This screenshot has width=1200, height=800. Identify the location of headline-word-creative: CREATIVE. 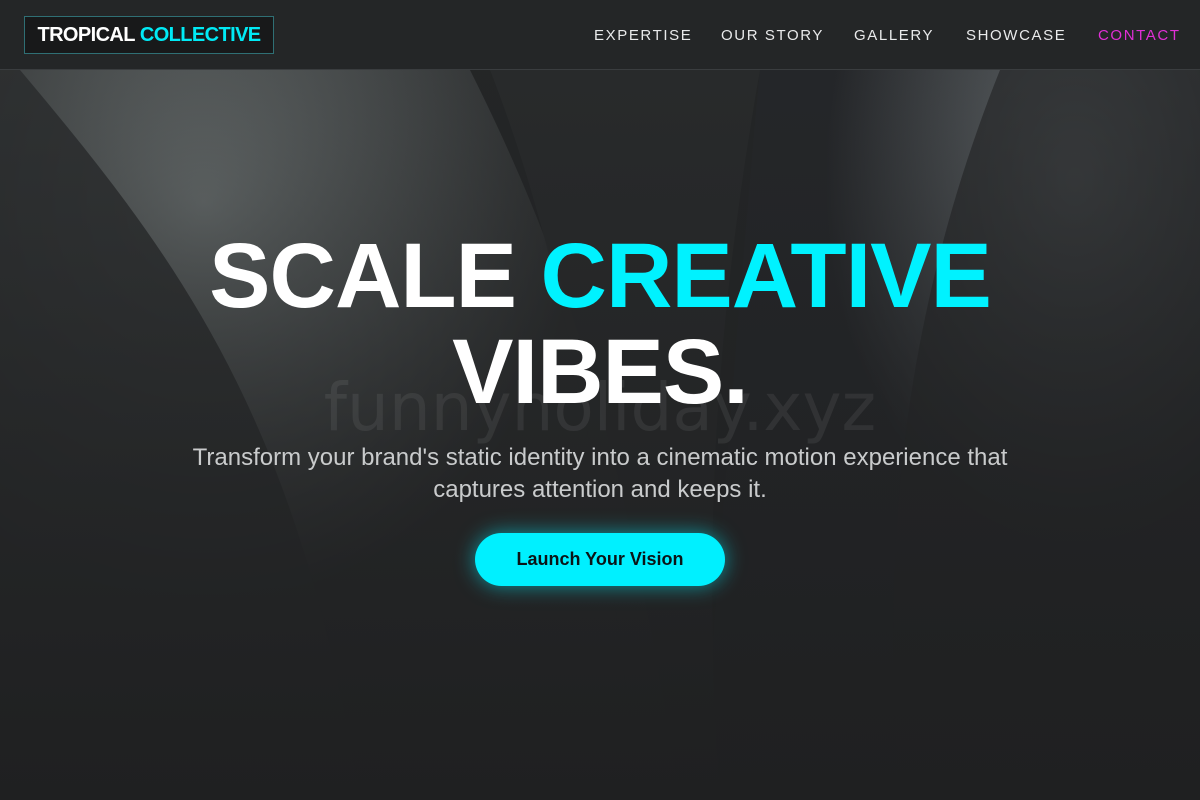
(766, 276).